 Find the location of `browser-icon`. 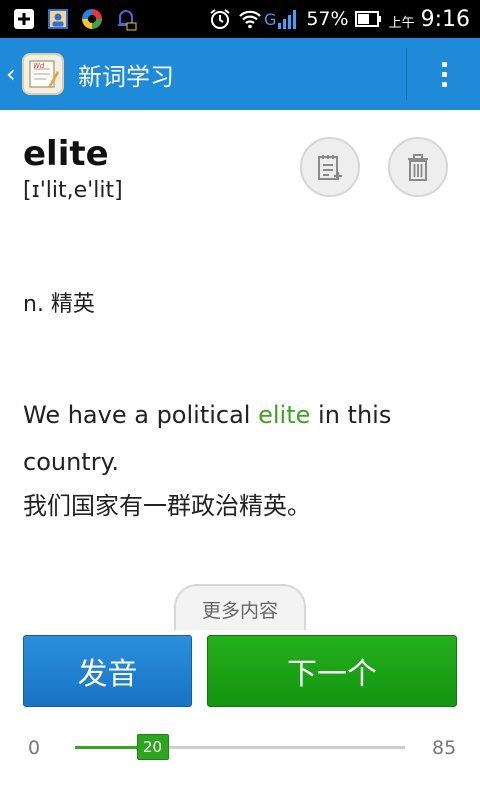

browser-icon is located at coordinates (92, 19).